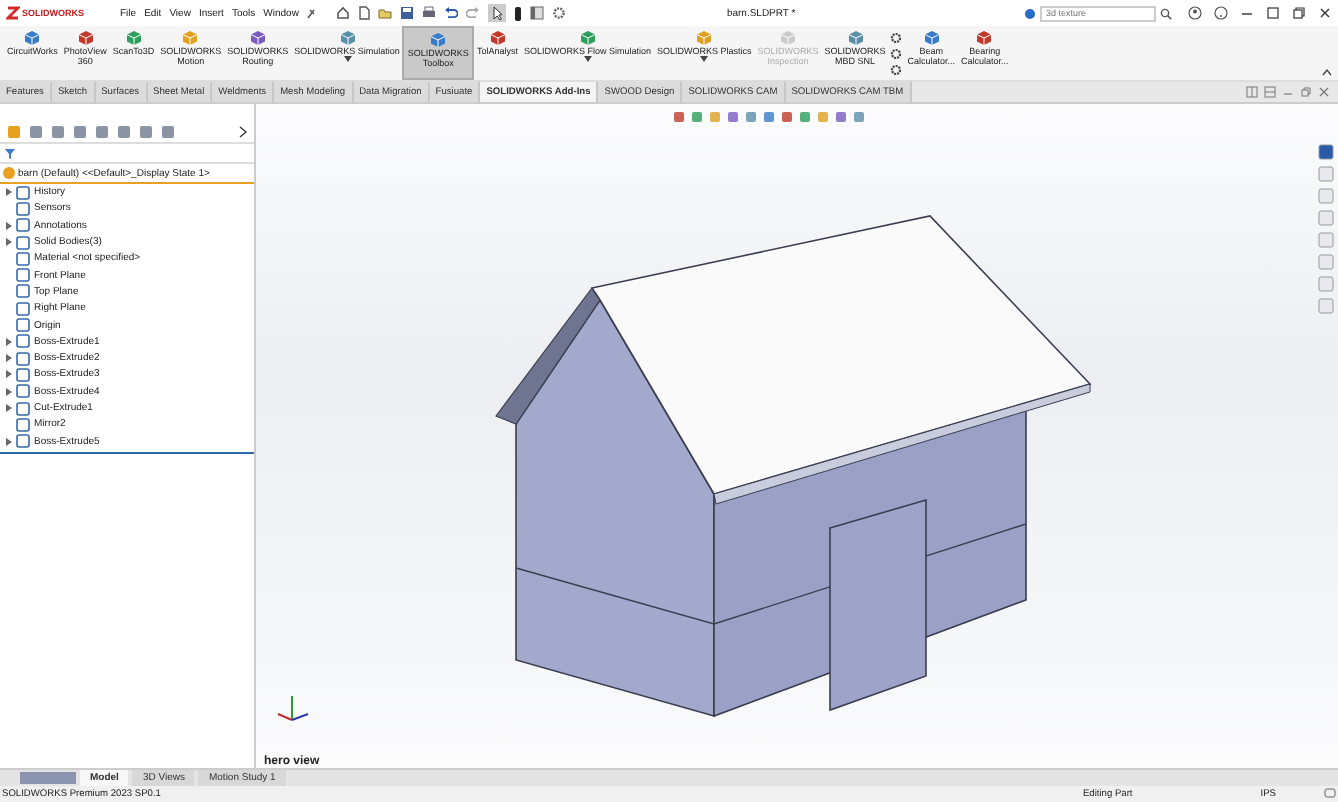 The height and width of the screenshot is (802, 1338). I want to click on close-icon, so click(1325, 13).